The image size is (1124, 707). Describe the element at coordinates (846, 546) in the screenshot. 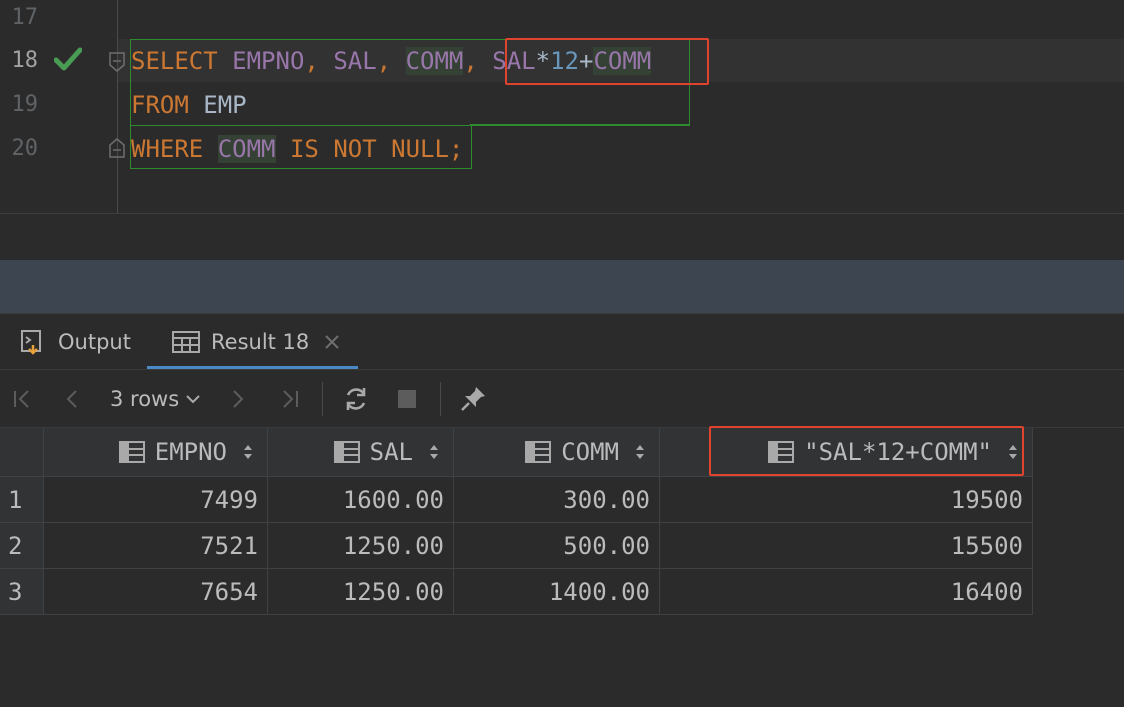

I see `table-cell: 15500` at that location.